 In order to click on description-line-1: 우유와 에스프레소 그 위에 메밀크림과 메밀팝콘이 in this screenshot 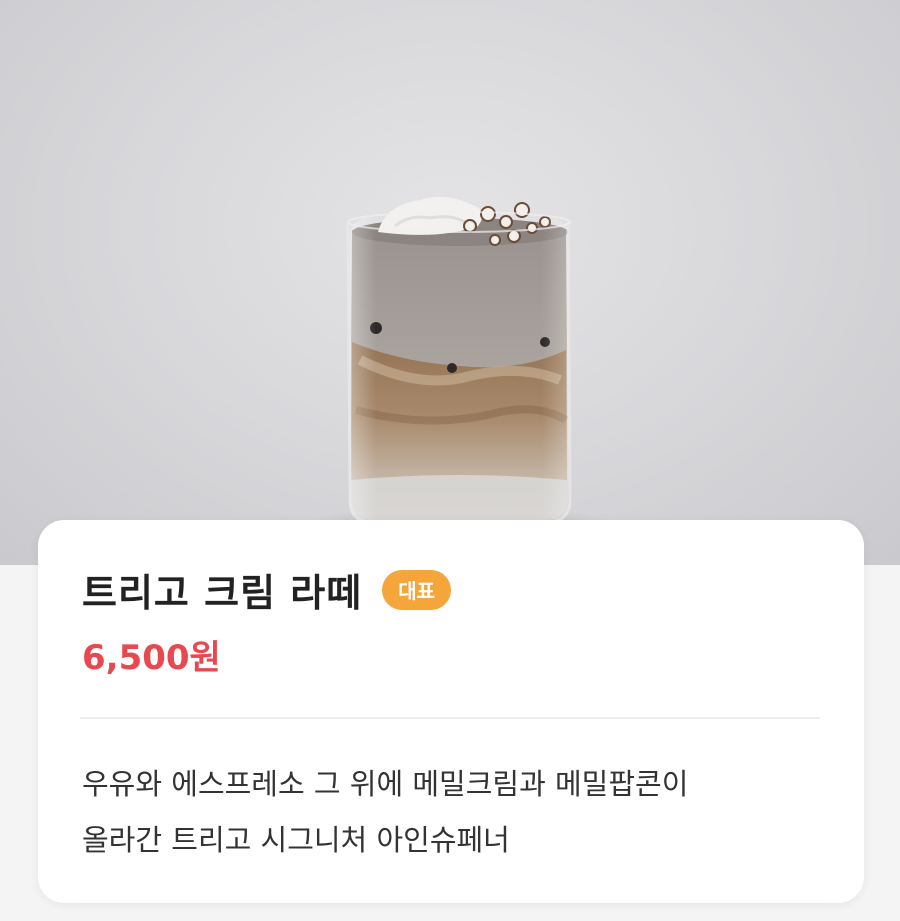, I will do `click(385, 784)`.